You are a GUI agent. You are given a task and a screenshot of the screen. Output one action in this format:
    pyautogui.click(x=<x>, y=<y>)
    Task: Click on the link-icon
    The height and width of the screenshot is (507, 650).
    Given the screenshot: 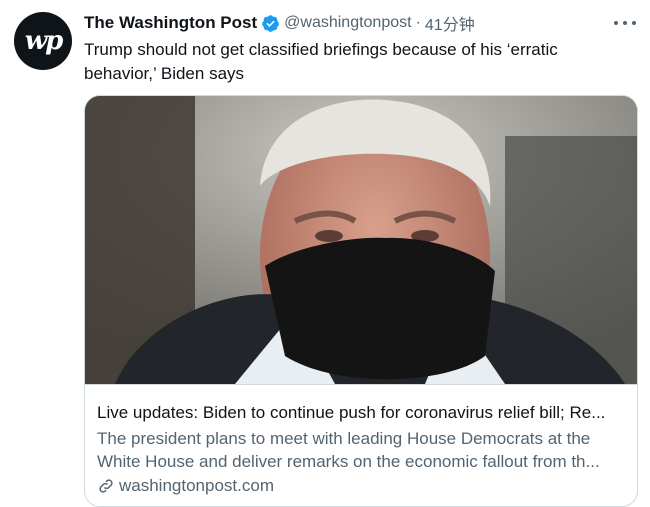 What is the action you would take?
    pyautogui.click(x=106, y=486)
    